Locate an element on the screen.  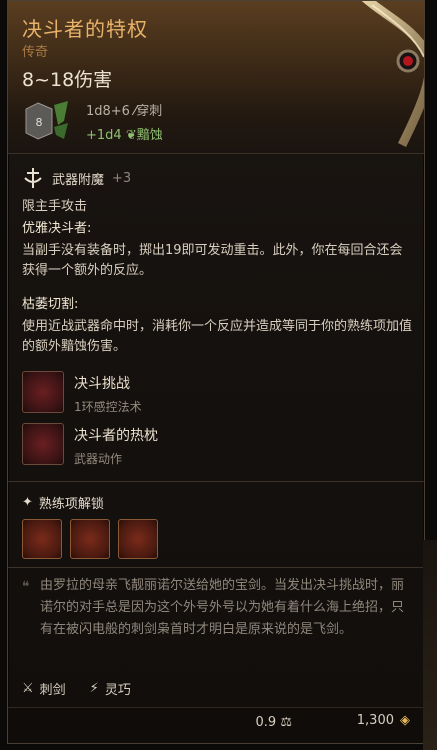
action-type: 武器动作 is located at coordinates (98, 459).